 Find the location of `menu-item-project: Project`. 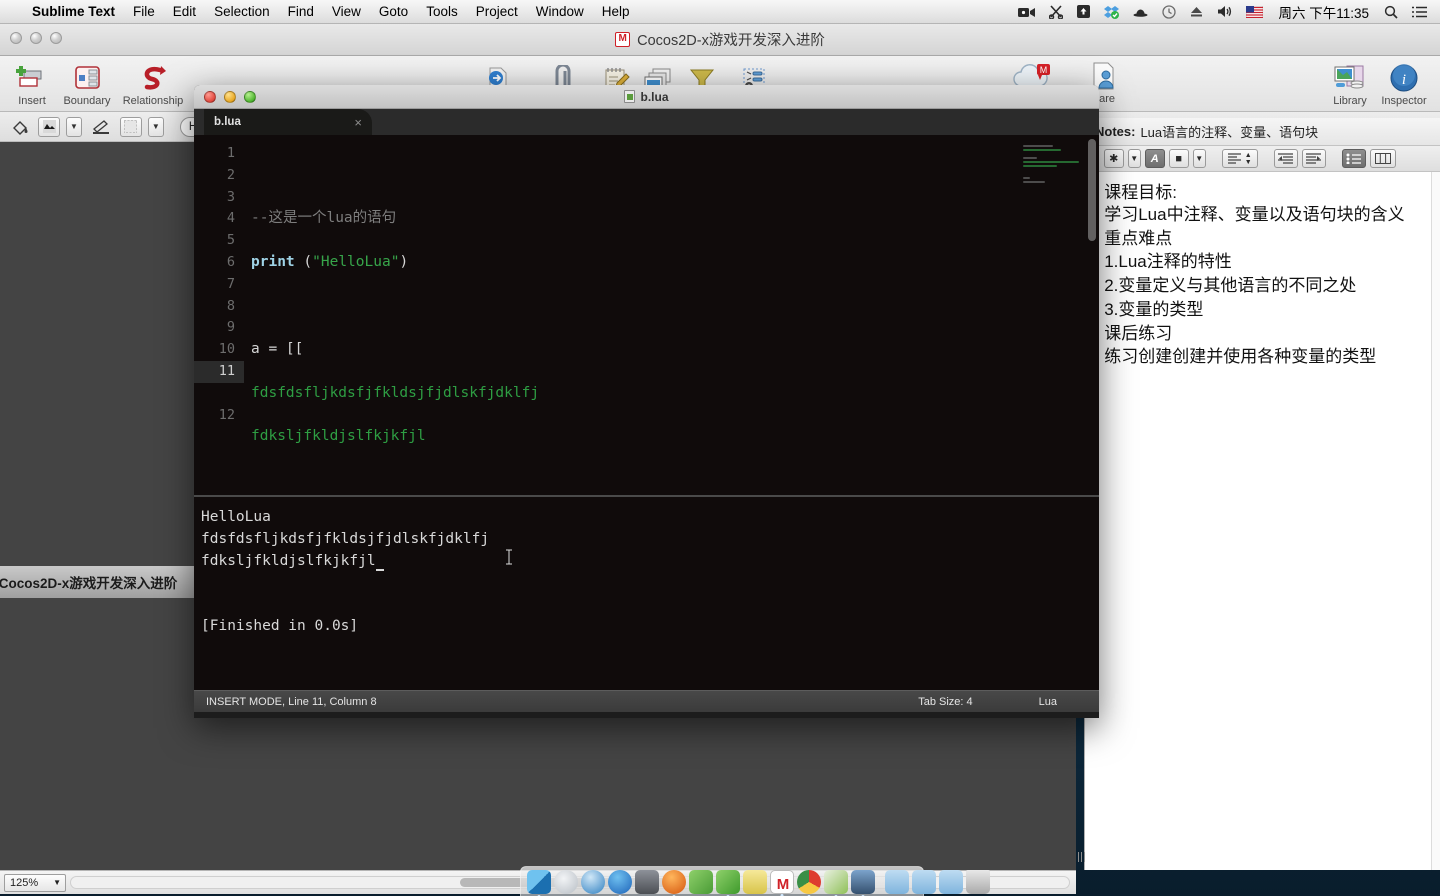

menu-item-project: Project is located at coordinates (497, 11).